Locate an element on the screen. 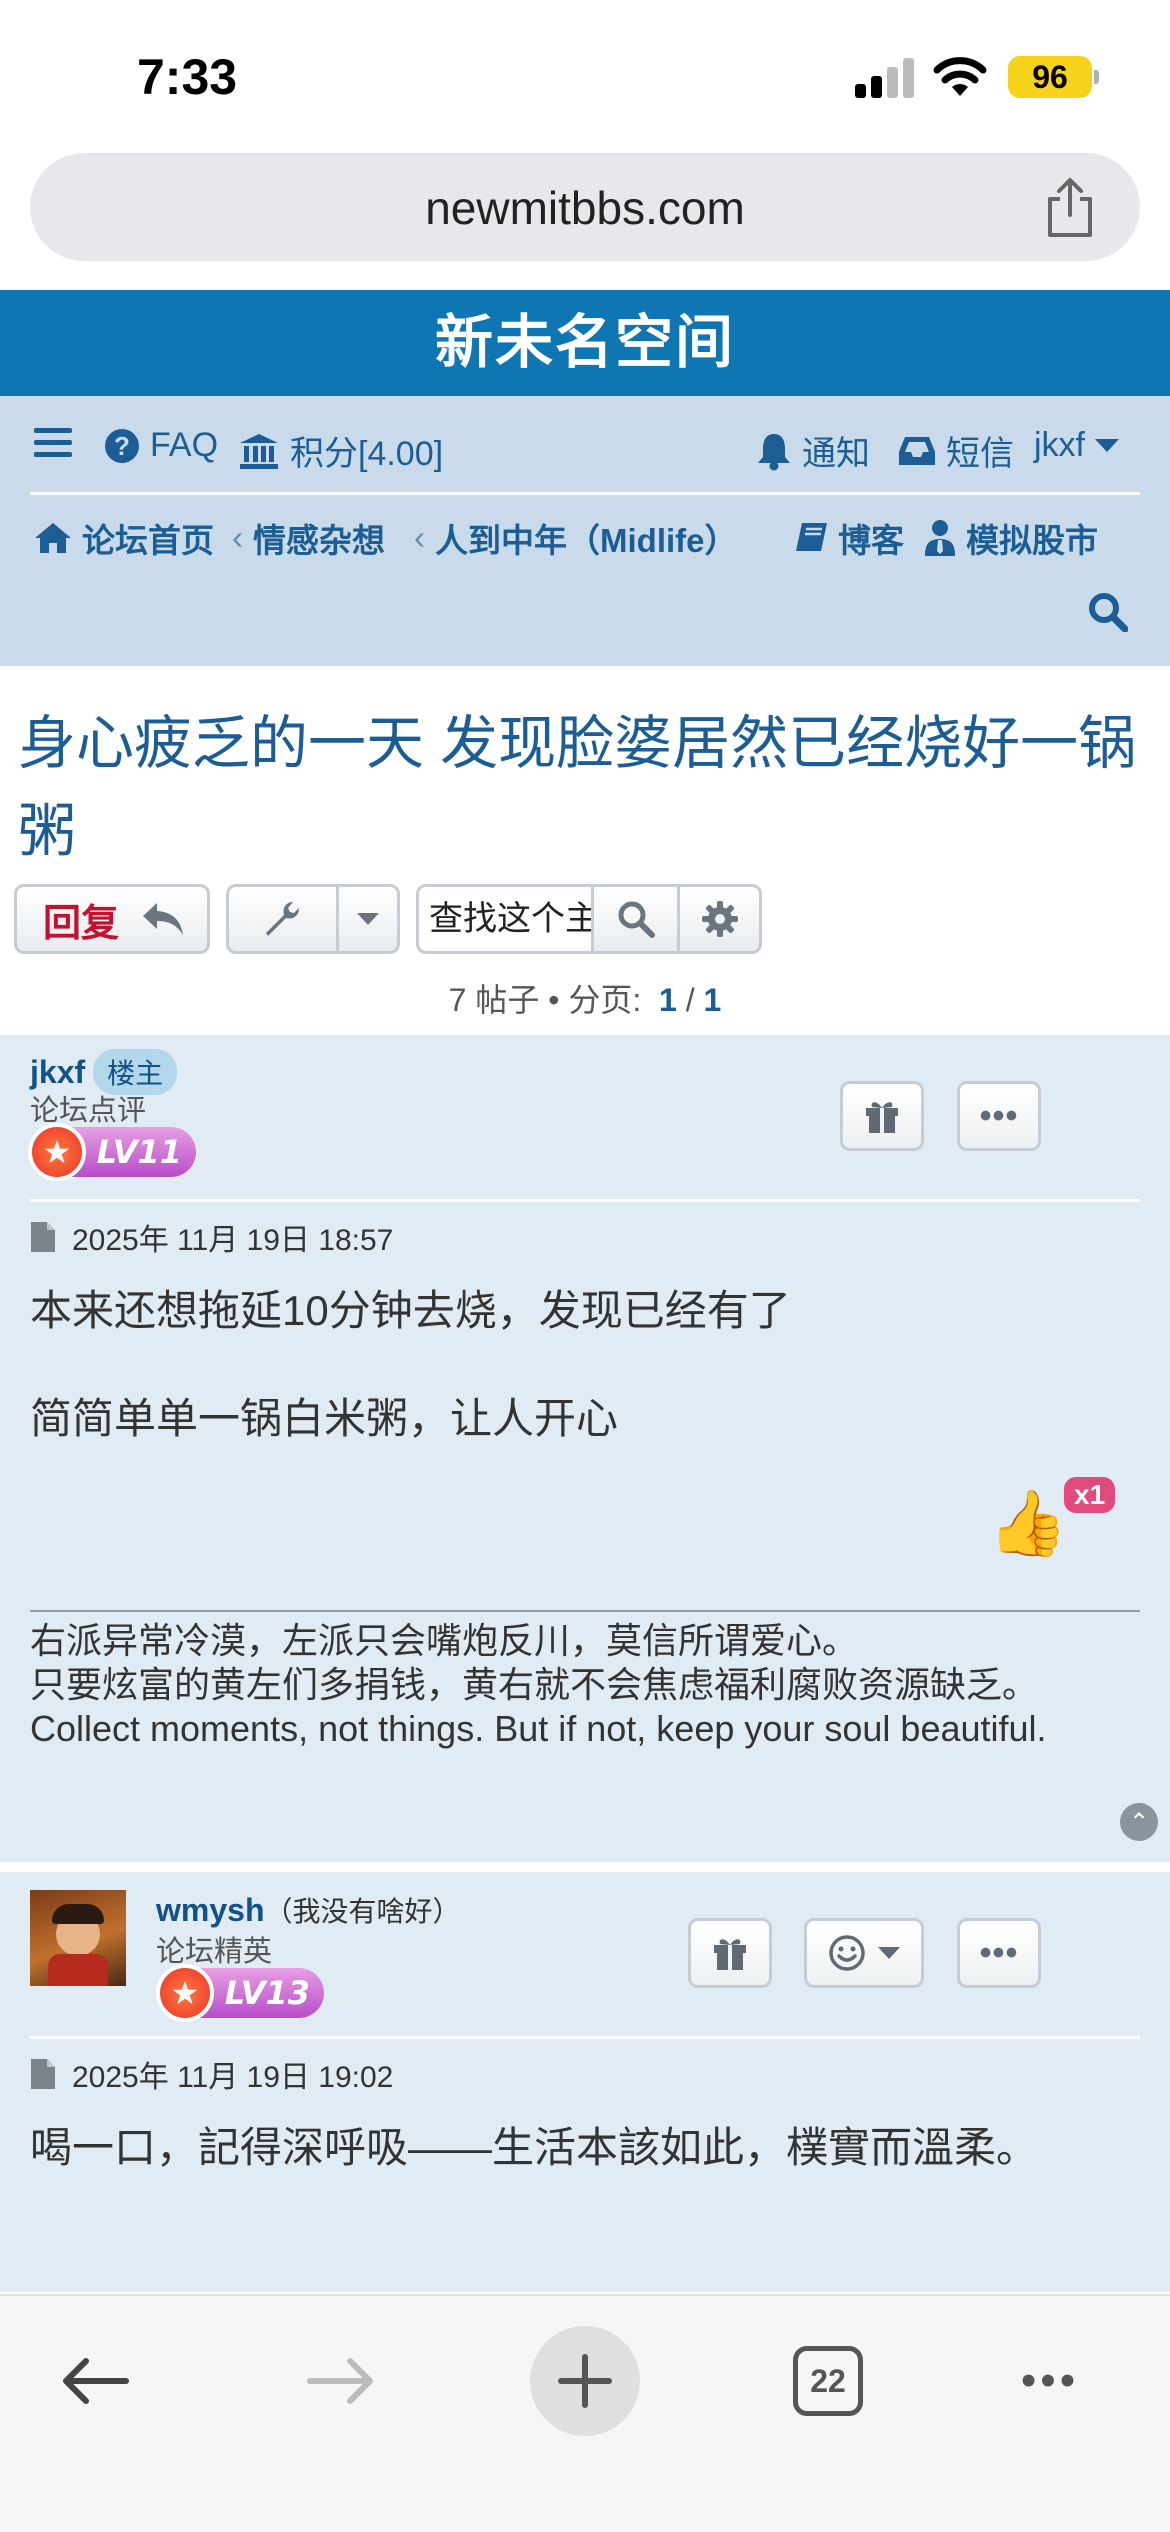 The image size is (1170, 2532). stock-link: 模拟股市 is located at coordinates (1011, 538).